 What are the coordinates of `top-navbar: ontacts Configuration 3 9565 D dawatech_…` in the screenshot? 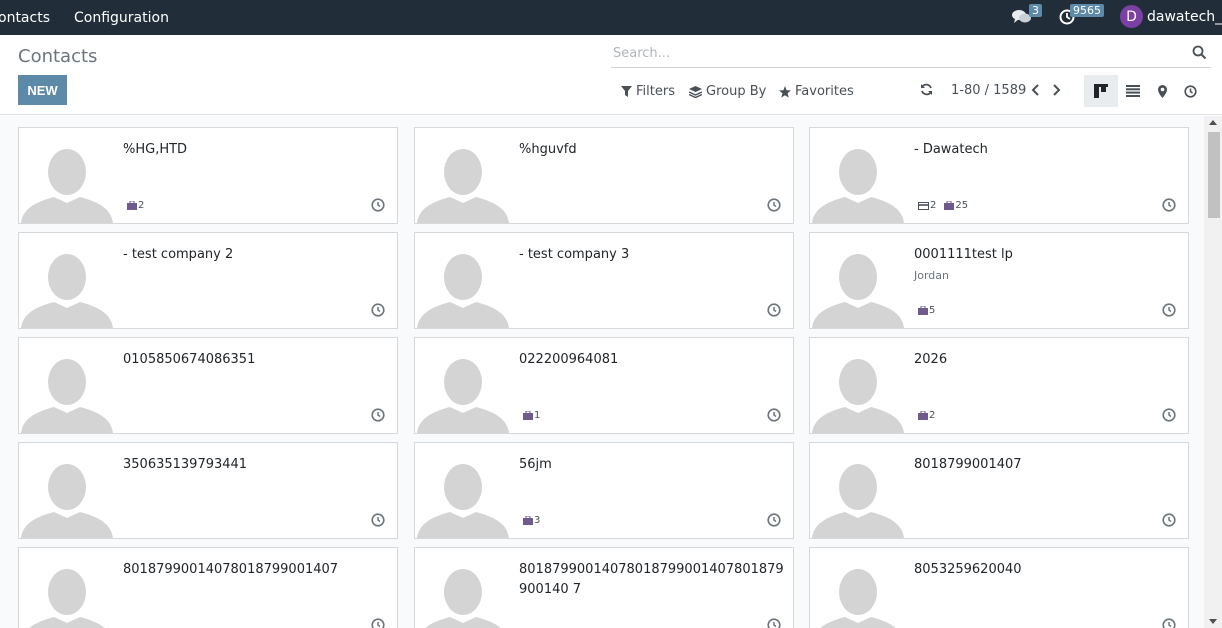 It's located at (611, 17).